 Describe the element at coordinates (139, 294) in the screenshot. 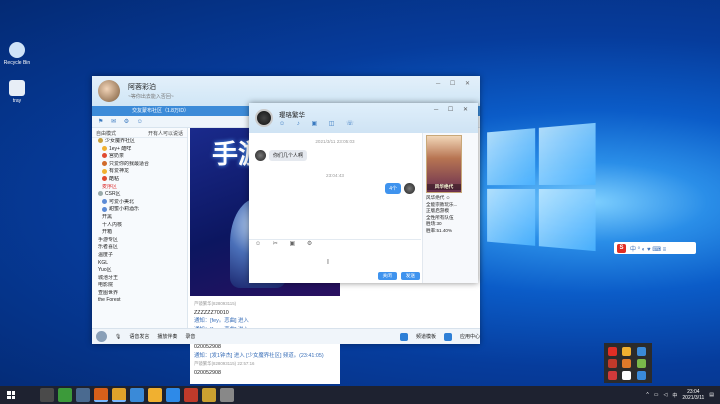

I see `channel-item: 查图世界` at that location.